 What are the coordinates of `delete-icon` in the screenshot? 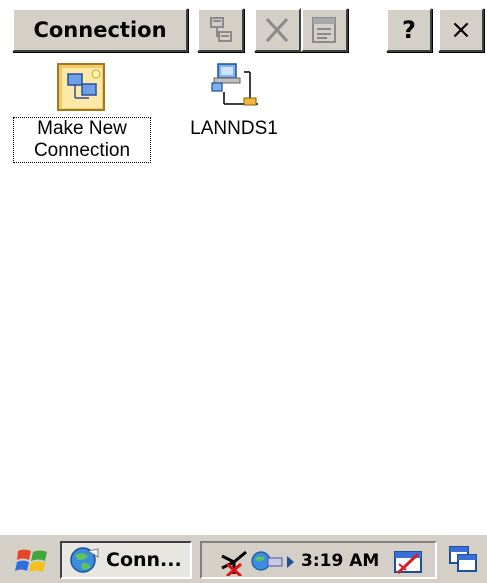 It's located at (277, 30).